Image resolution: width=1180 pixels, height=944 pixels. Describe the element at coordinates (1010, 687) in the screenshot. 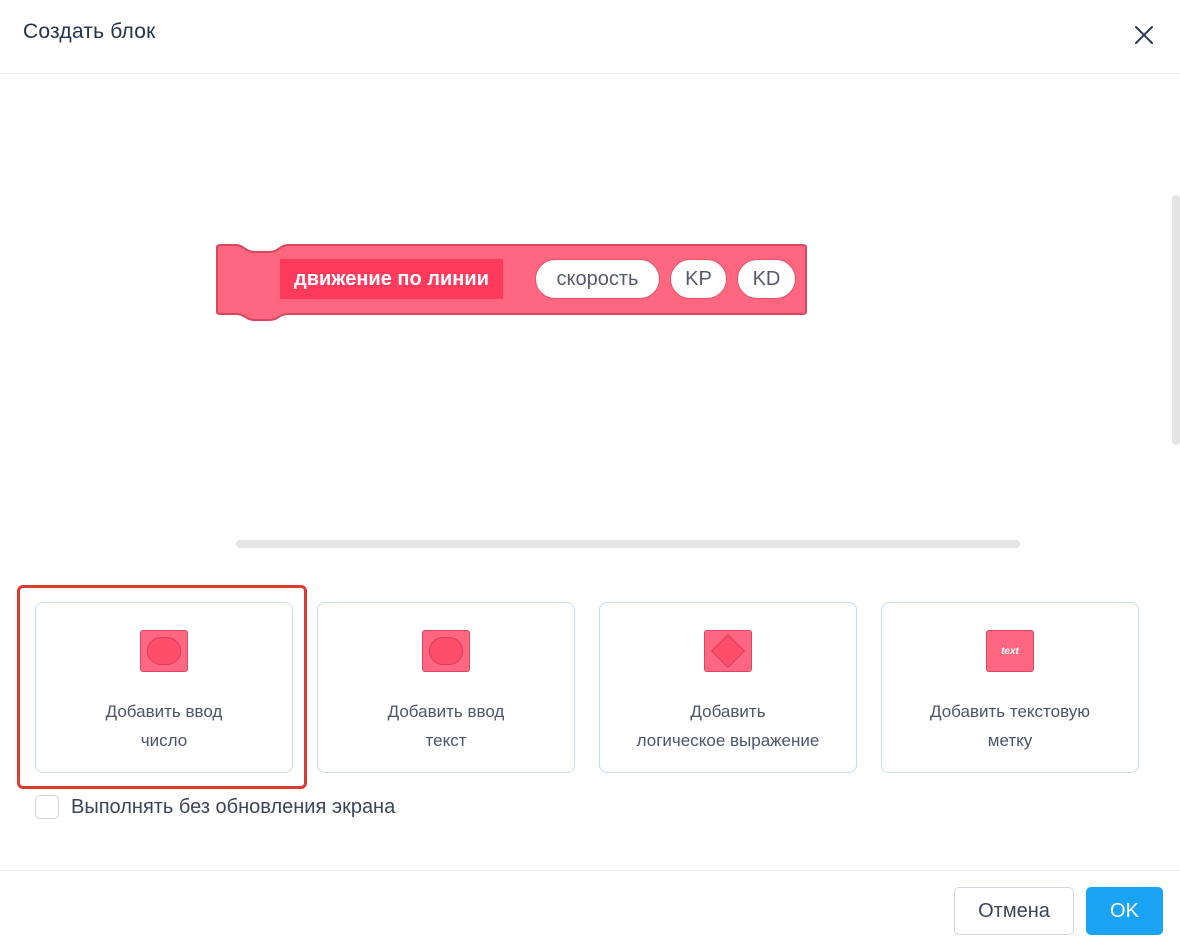

I see `add-text-label-card: text Добавить текстовую метку` at that location.